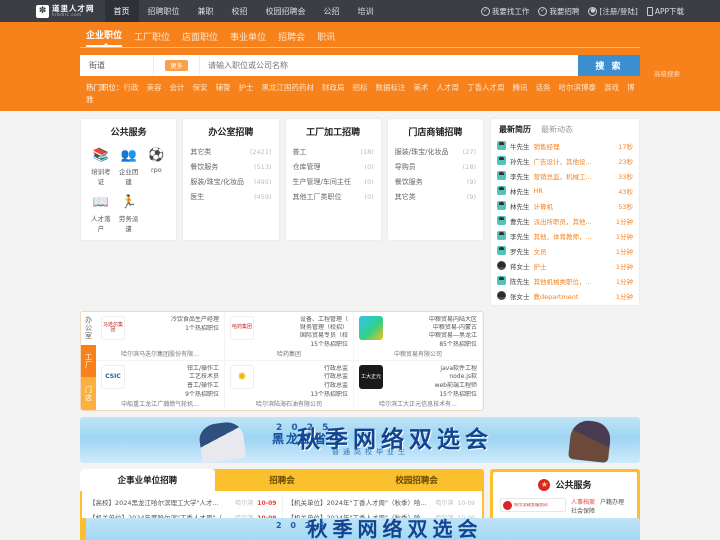 The width and height of the screenshot is (720, 540). I want to click on public-link-social-security: 社会保障, so click(583, 511).